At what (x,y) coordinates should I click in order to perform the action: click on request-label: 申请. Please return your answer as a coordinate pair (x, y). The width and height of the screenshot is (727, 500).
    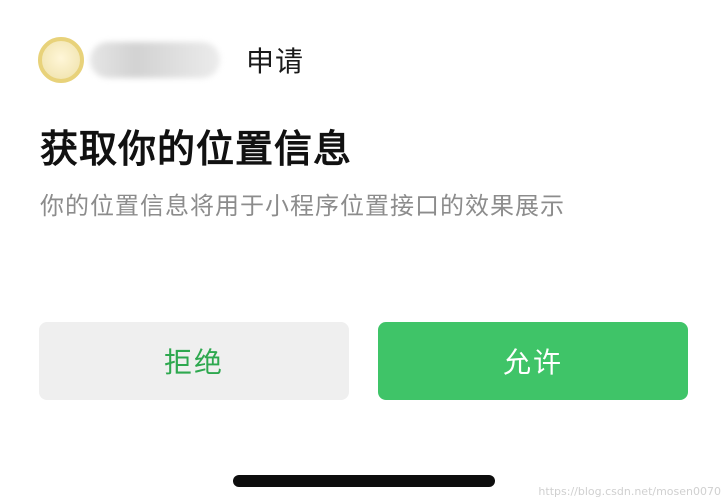
    Looking at the image, I should click on (275, 61).